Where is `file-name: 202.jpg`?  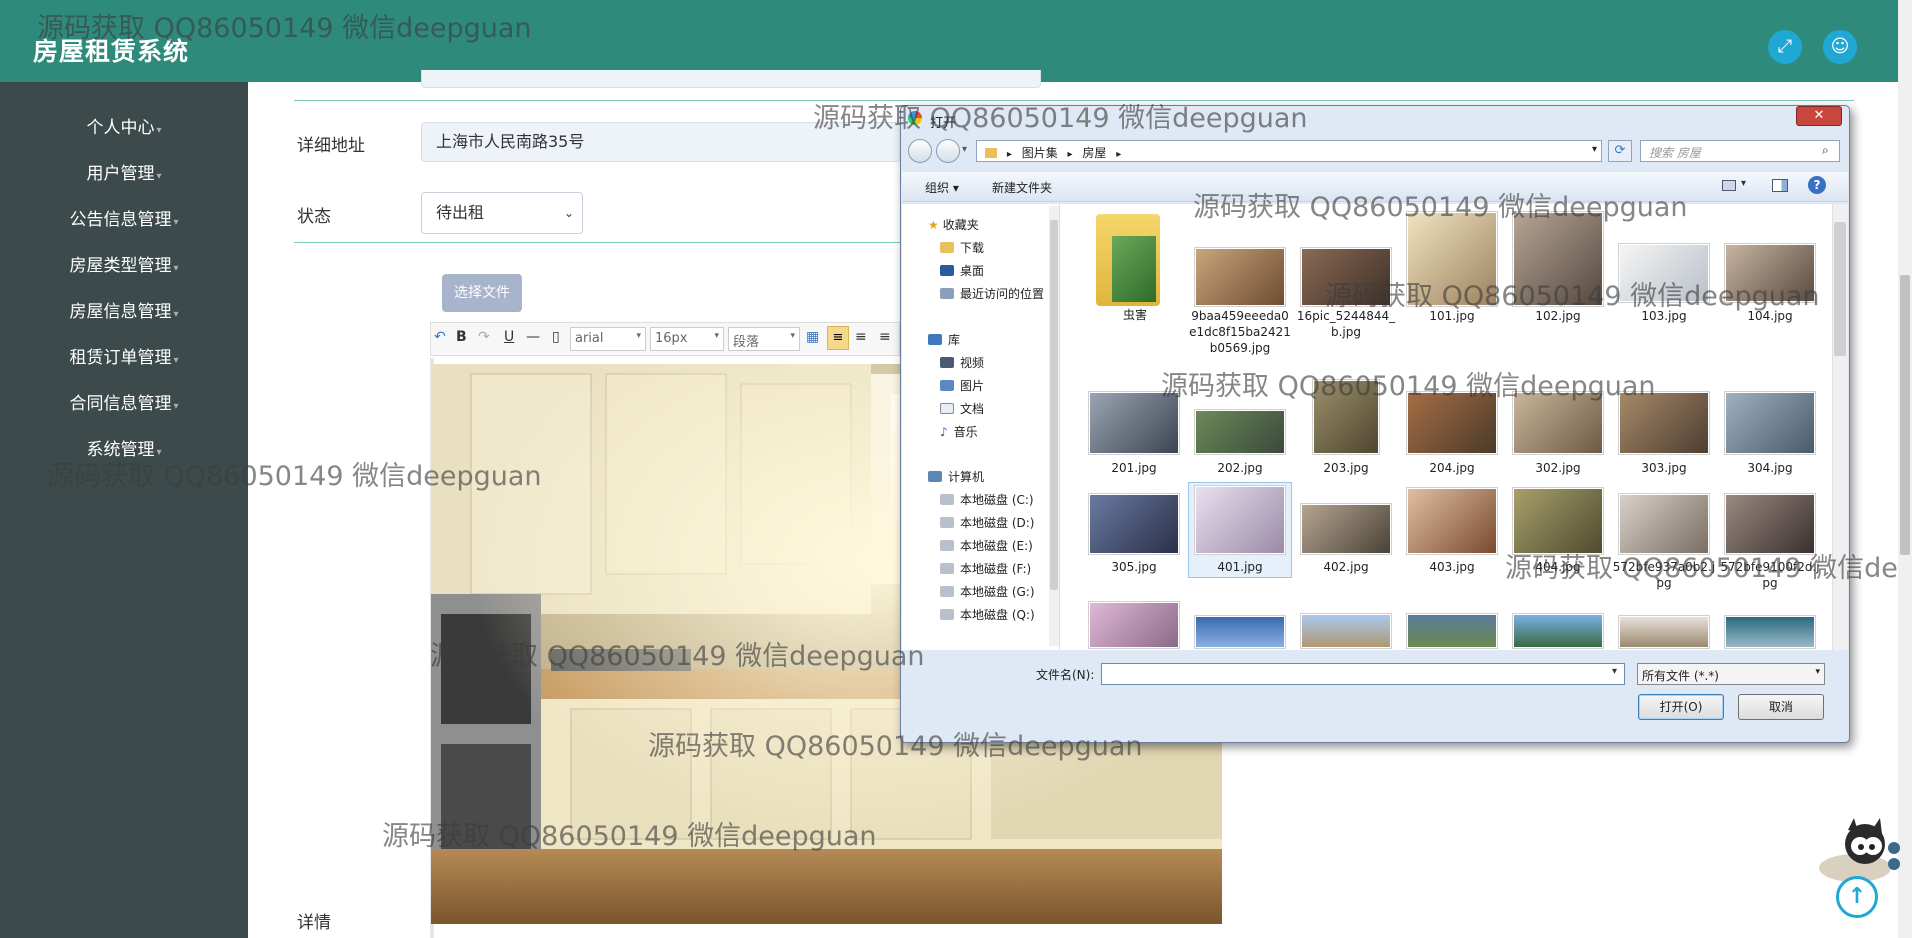
file-name: 202.jpg is located at coordinates (1240, 468).